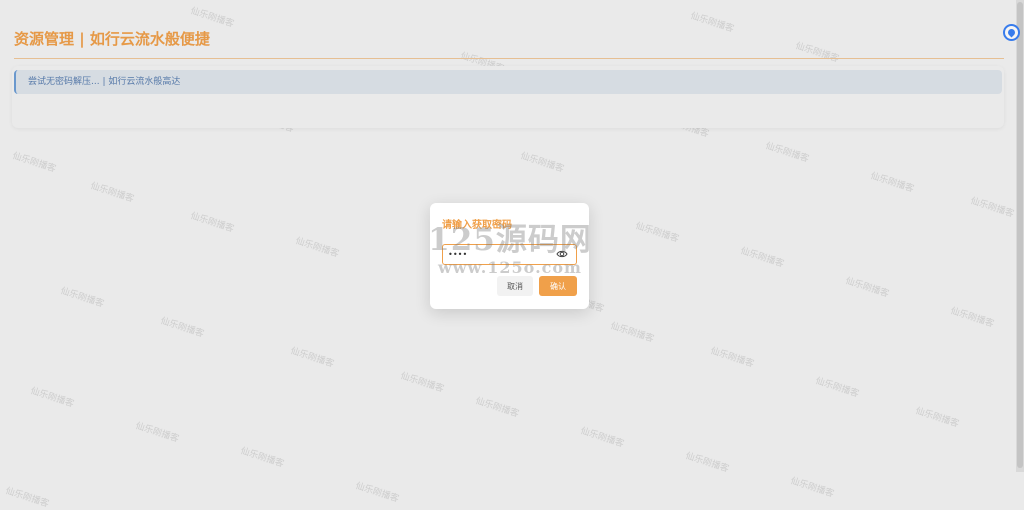  What do you see at coordinates (562, 254) in the screenshot?
I see `eye-icon` at bounding box center [562, 254].